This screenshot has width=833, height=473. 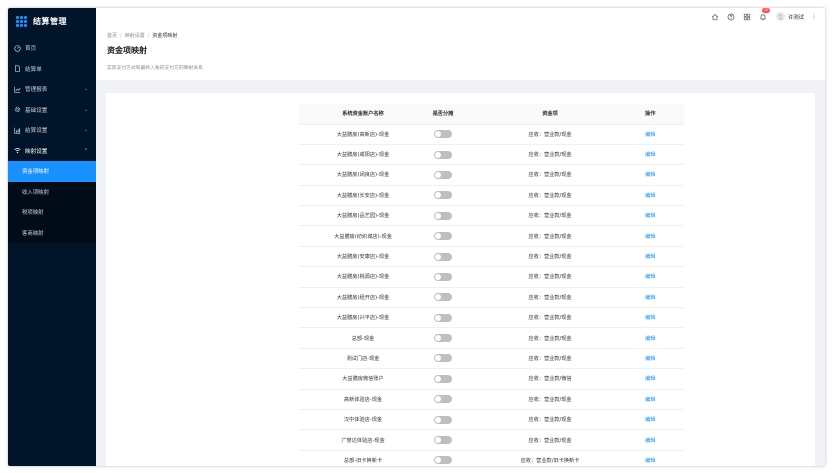 What do you see at coordinates (52, 233) in the screenshot?
I see `submenu-item-merchant-mapping: 客商映射` at bounding box center [52, 233].